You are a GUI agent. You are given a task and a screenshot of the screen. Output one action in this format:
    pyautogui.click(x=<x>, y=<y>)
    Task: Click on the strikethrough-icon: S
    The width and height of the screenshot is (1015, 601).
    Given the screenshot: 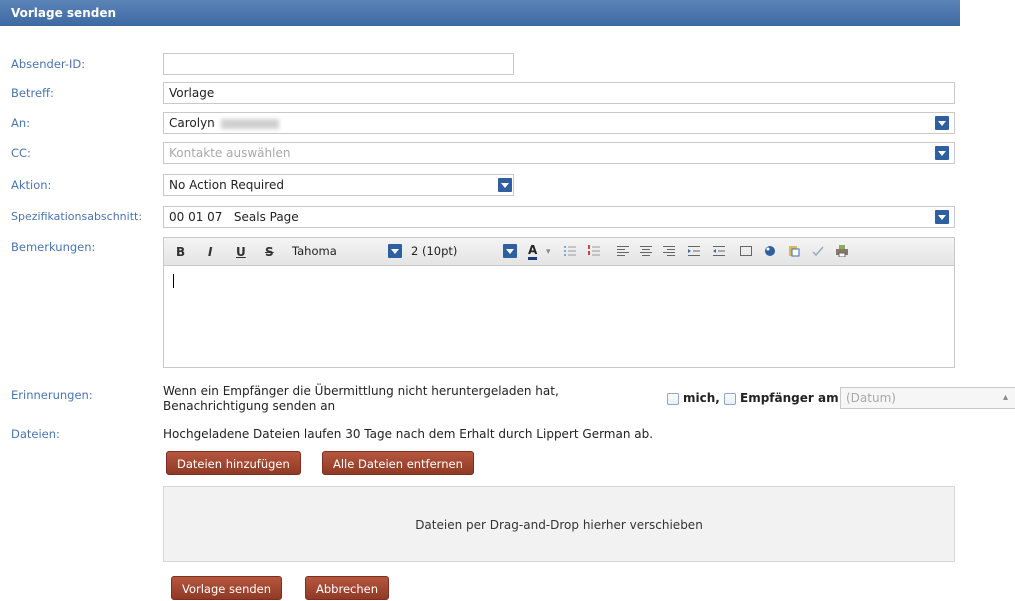 What is the action you would take?
    pyautogui.click(x=269, y=252)
    